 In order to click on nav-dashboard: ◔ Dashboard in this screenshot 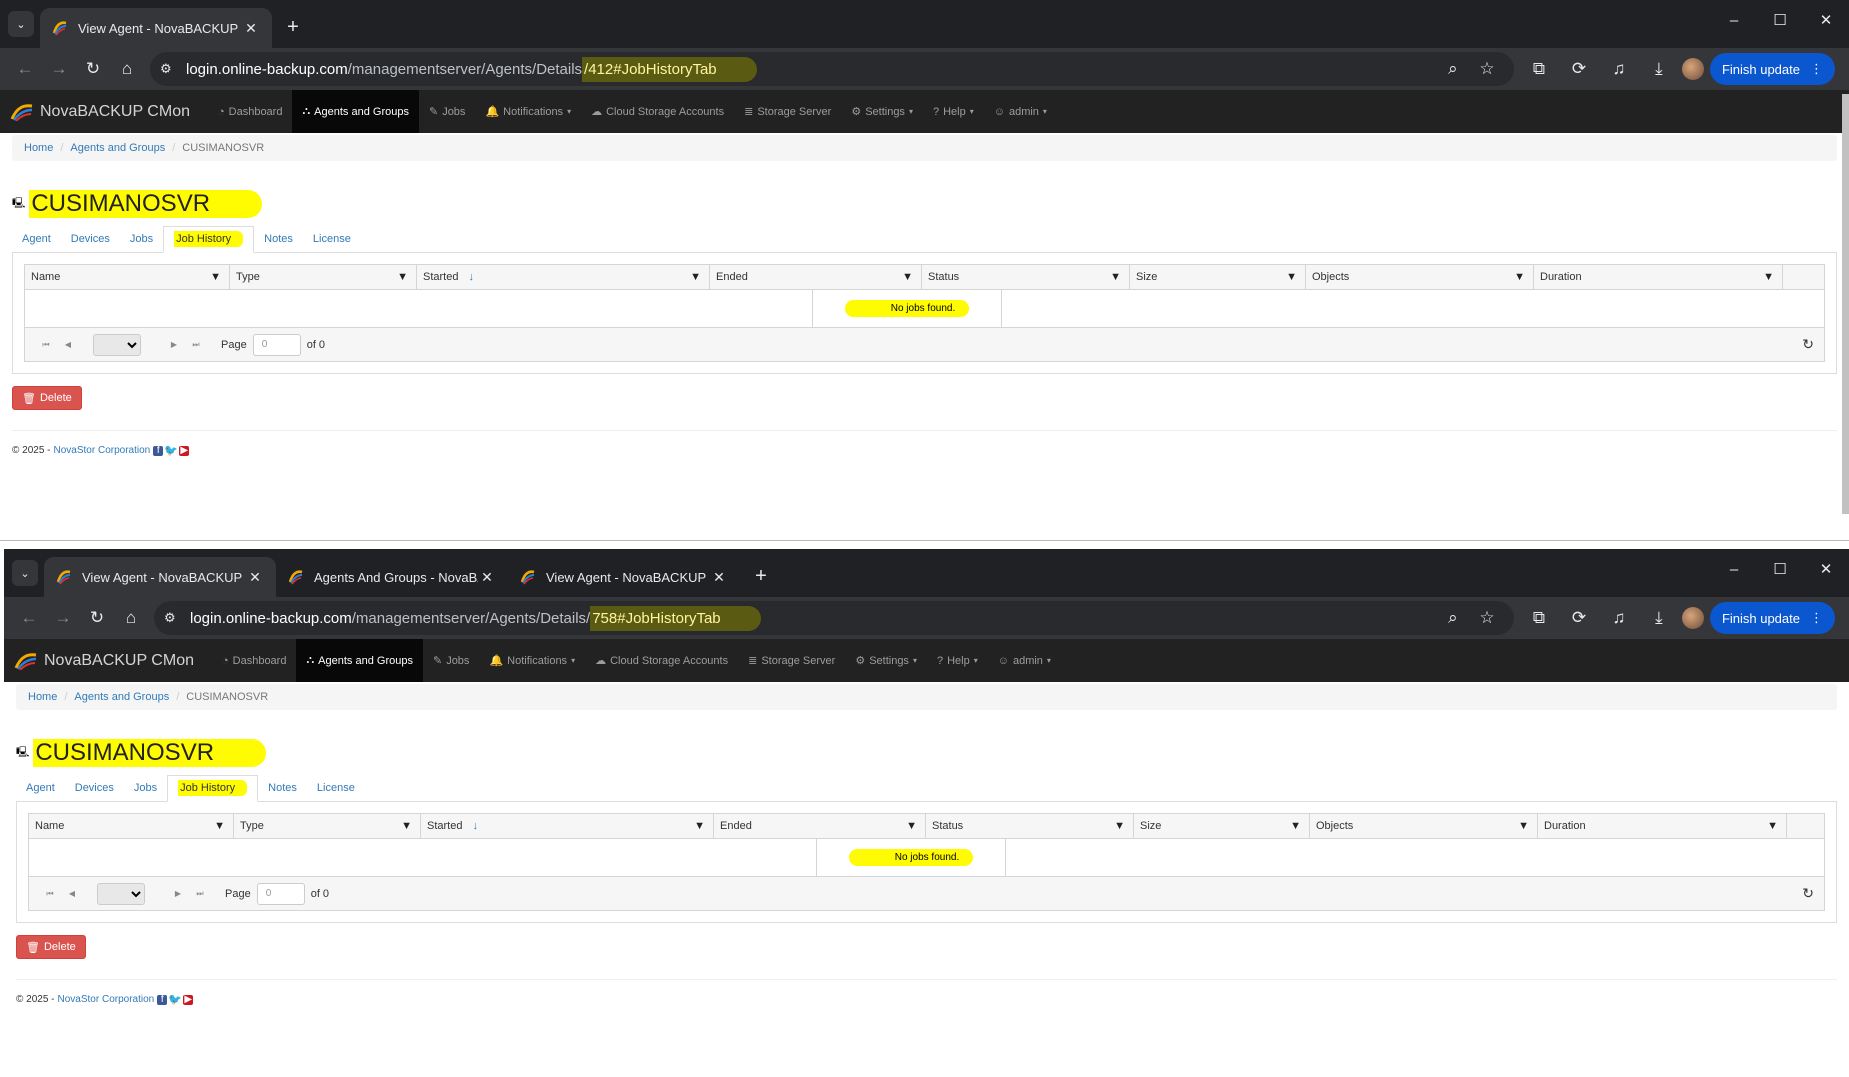, I will do `click(250, 111)`.